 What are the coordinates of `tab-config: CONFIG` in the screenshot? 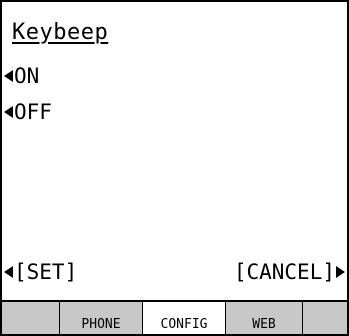 It's located at (184, 318).